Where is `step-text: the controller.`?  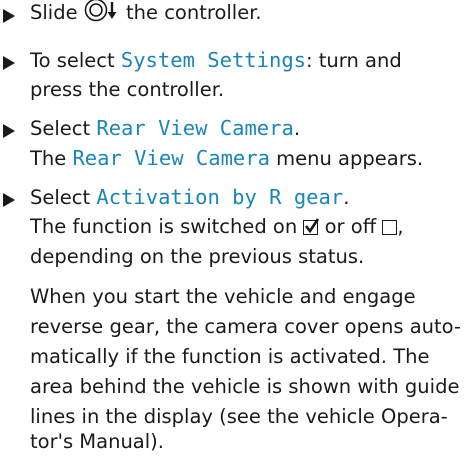 step-text: the controller. is located at coordinates (190, 12).